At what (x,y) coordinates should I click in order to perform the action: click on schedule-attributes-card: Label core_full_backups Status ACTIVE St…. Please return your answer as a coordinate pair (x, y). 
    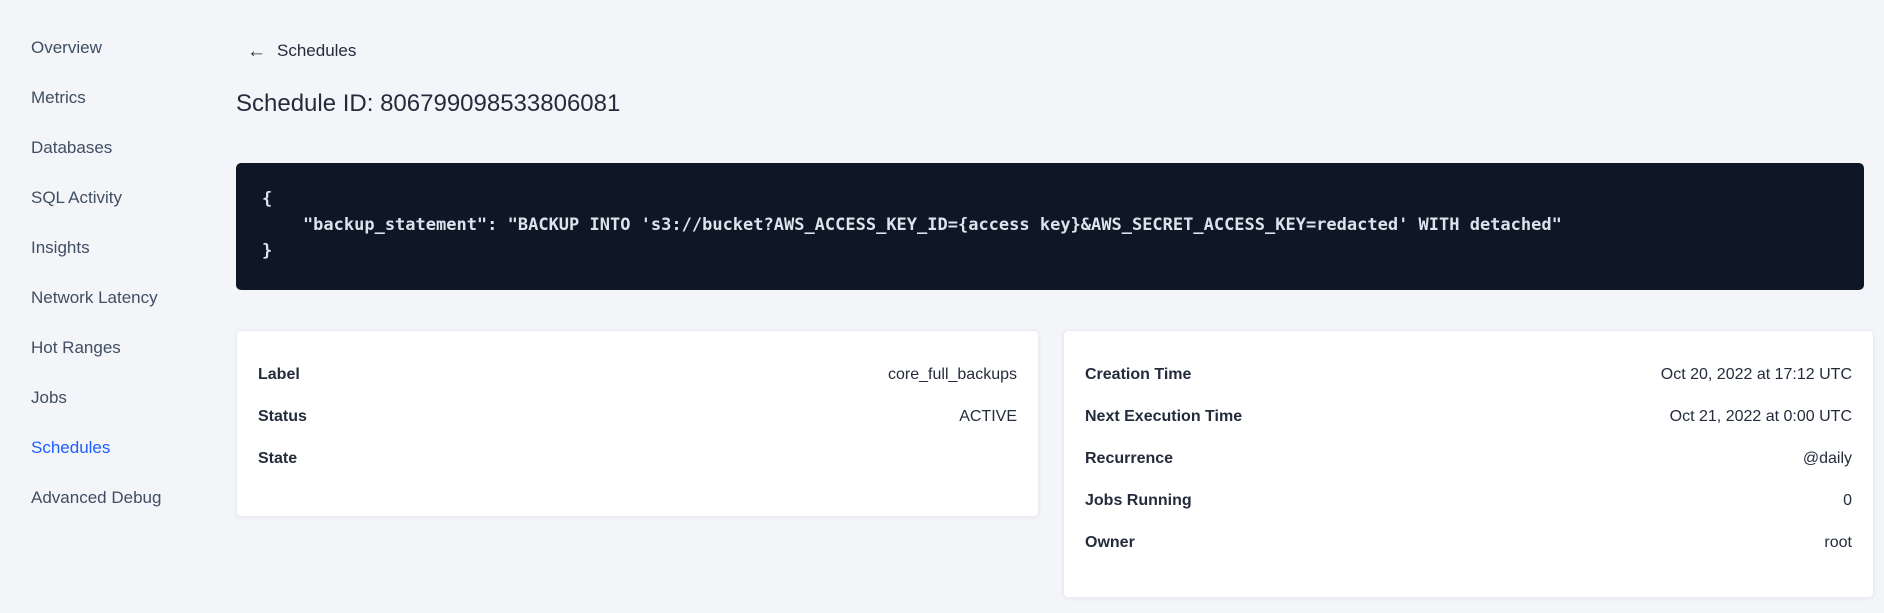
    Looking at the image, I should click on (637, 423).